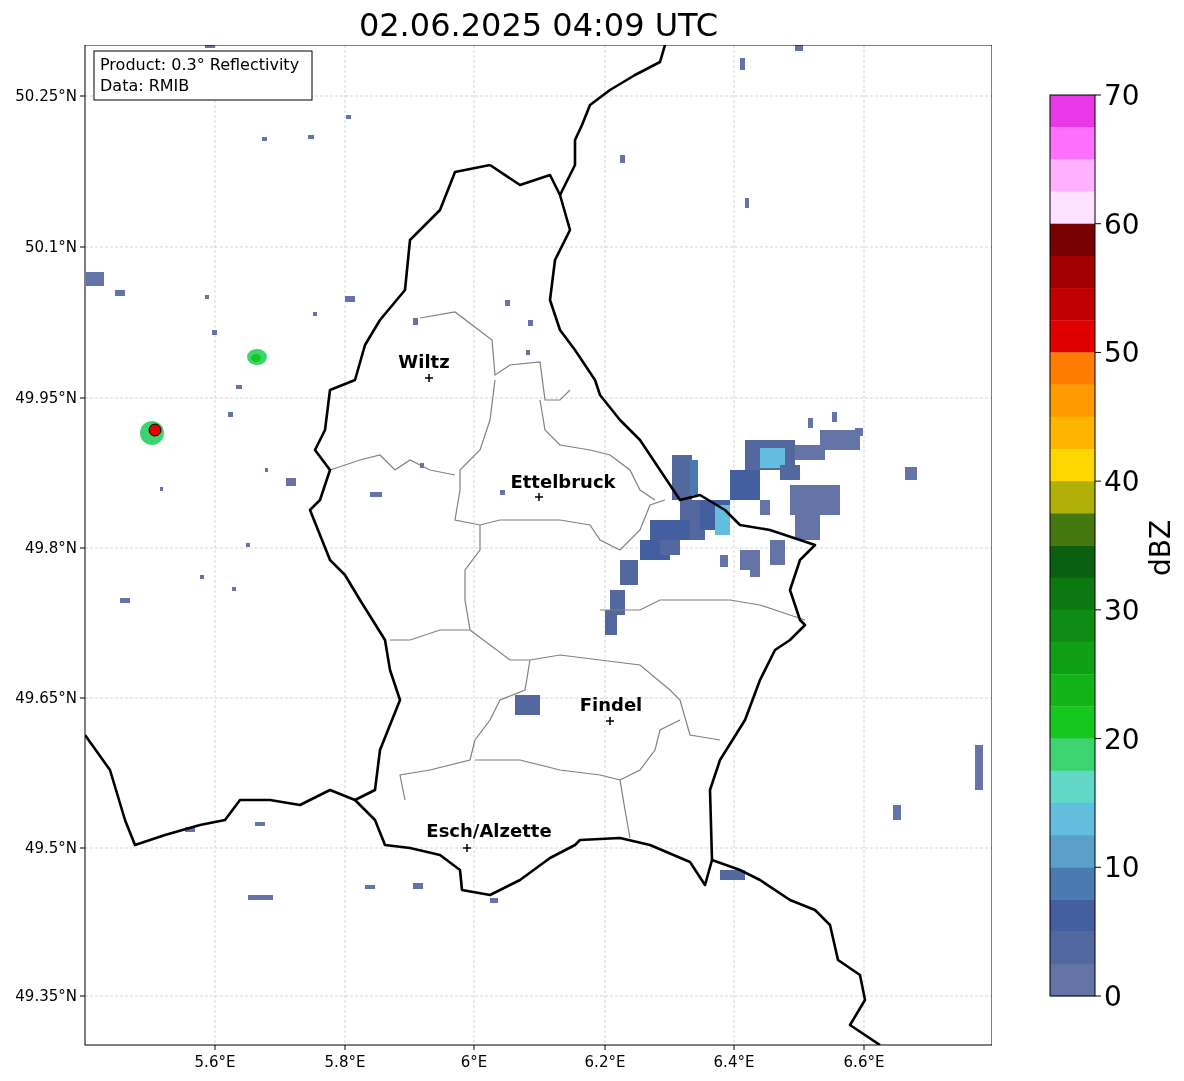 This screenshot has height=1081, width=1184. What do you see at coordinates (46, 398) in the screenshot?
I see `axis-tick-label: 49.95°N` at bounding box center [46, 398].